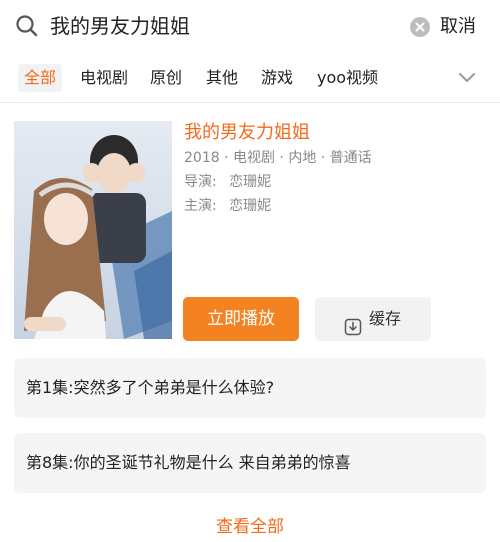  I want to click on cast-label: 主演:, so click(200, 206).